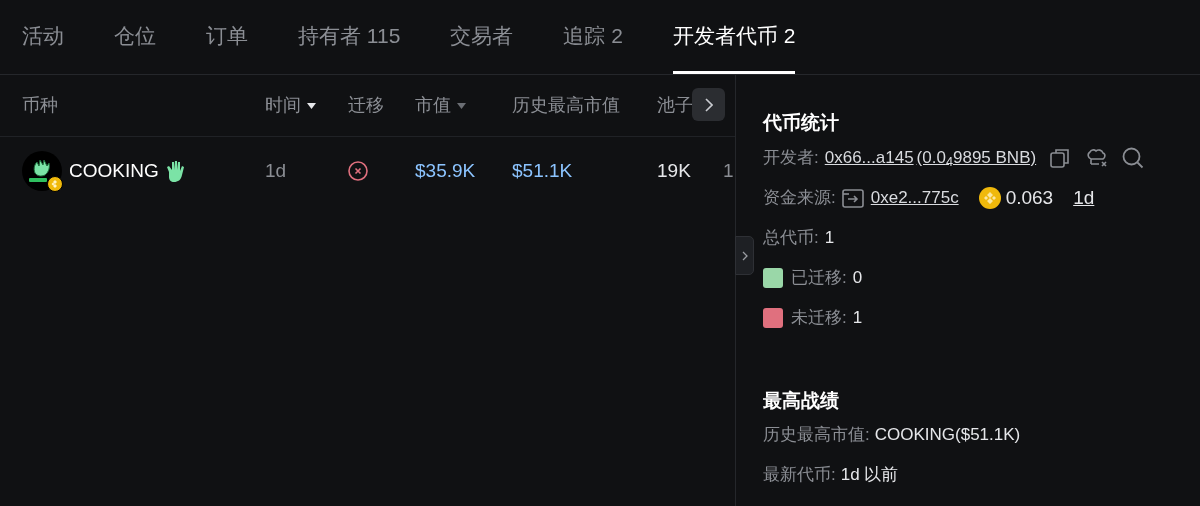  I want to click on ath-value: COOKING($51.1K), so click(947, 435).